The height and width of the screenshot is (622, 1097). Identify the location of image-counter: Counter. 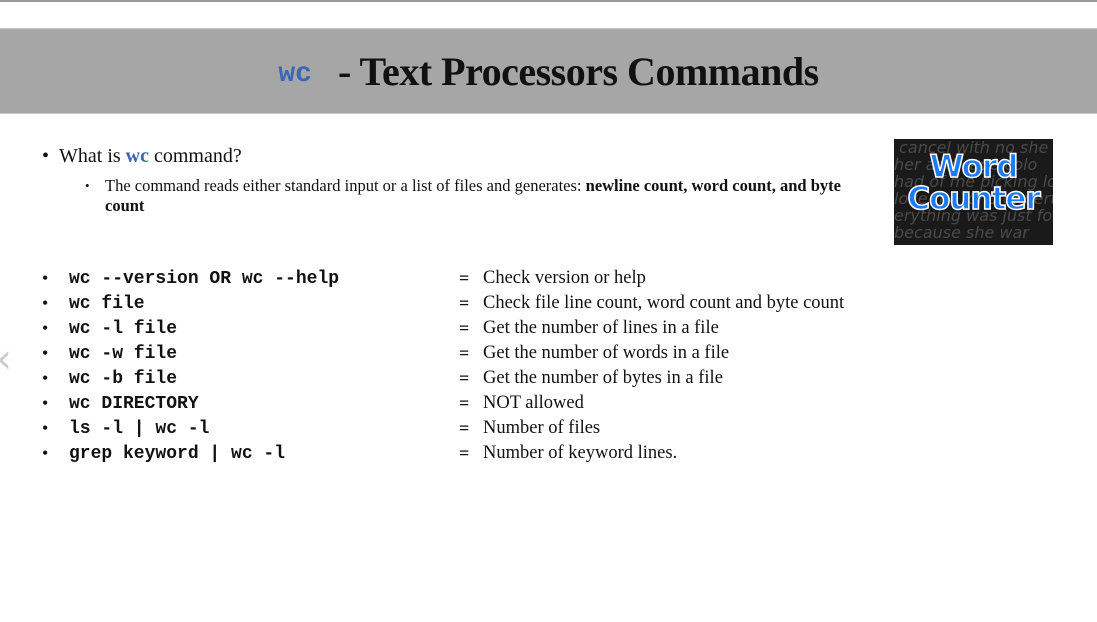
(974, 199).